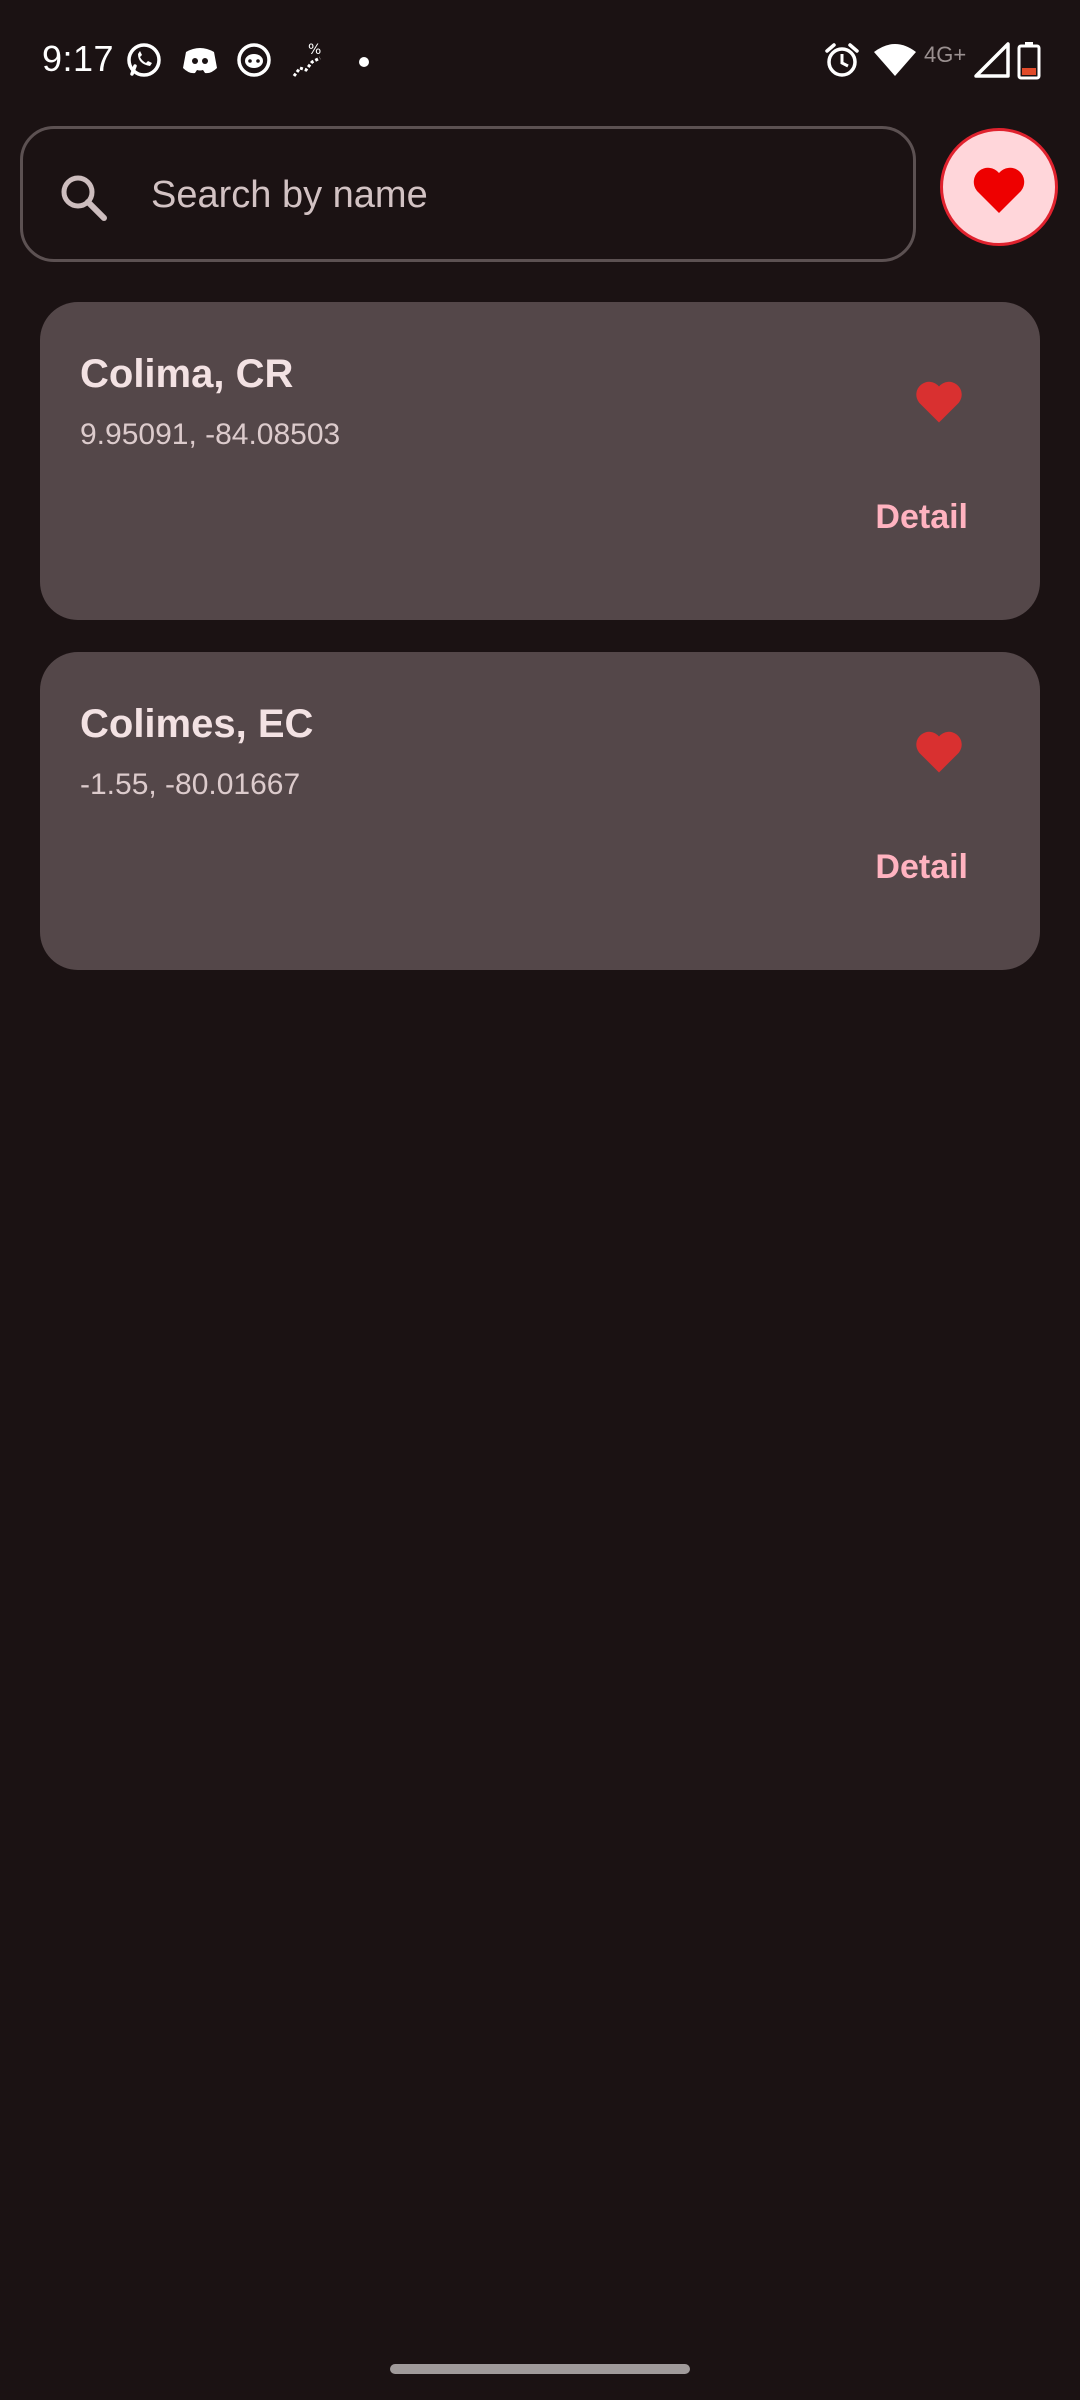 This screenshot has width=1080, height=2400. What do you see at coordinates (1029, 60) in the screenshot?
I see `battery-icon` at bounding box center [1029, 60].